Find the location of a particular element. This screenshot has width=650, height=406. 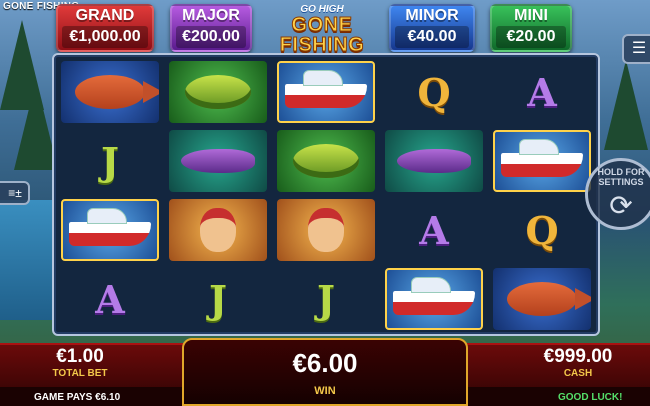

cash-balance: €999.00 CASH is located at coordinates (578, 362).